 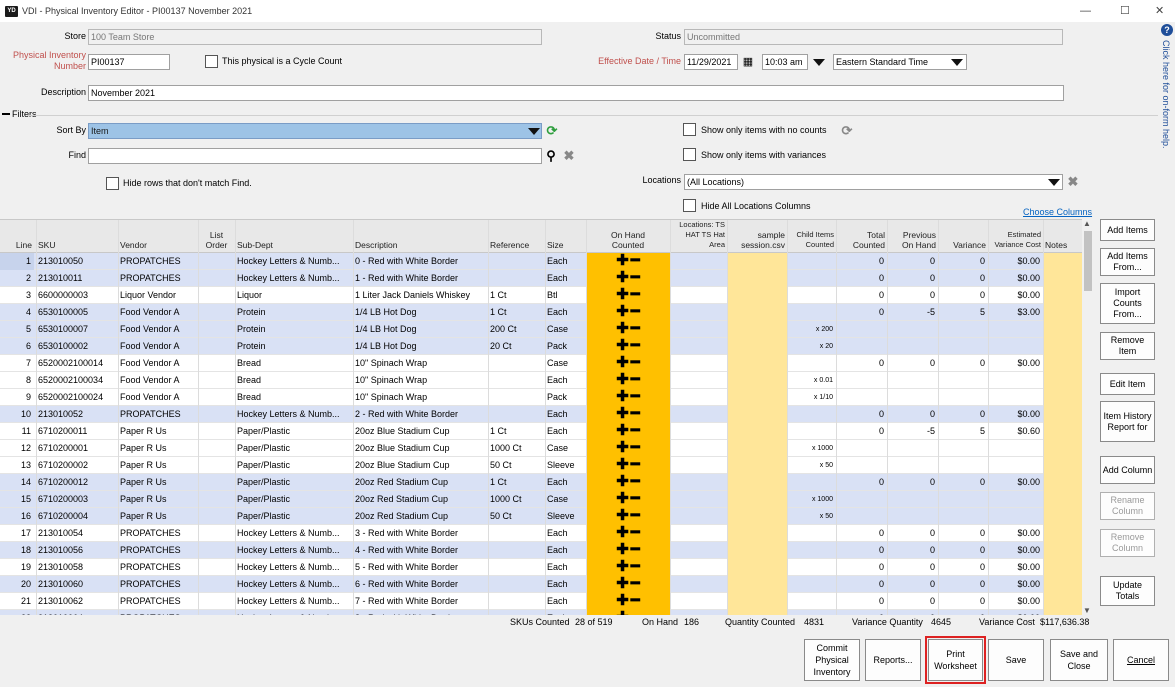 What do you see at coordinates (129, 62) in the screenshot?
I see `pi-number-field: PI00137` at bounding box center [129, 62].